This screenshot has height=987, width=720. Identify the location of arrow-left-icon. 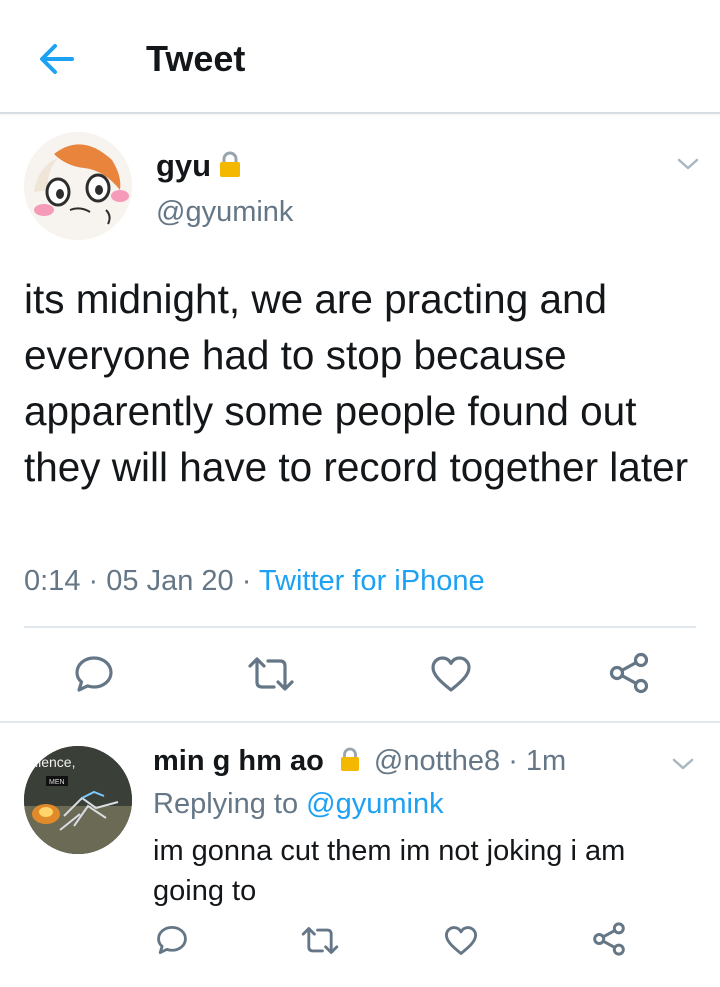
(57, 59).